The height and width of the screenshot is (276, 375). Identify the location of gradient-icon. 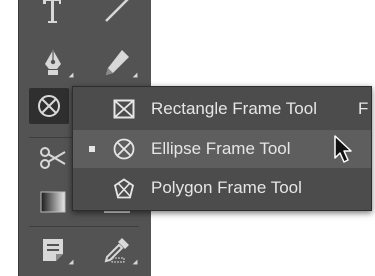
(53, 202).